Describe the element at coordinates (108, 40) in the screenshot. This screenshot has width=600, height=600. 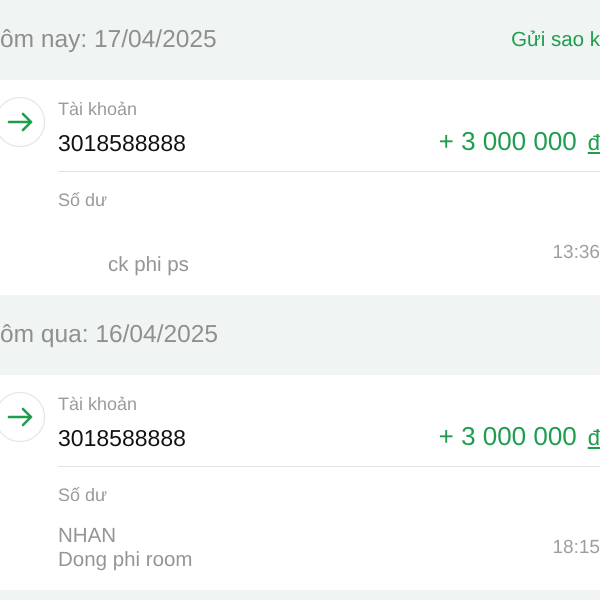
I see `section-date: ôm nay: 17/04/2025` at that location.